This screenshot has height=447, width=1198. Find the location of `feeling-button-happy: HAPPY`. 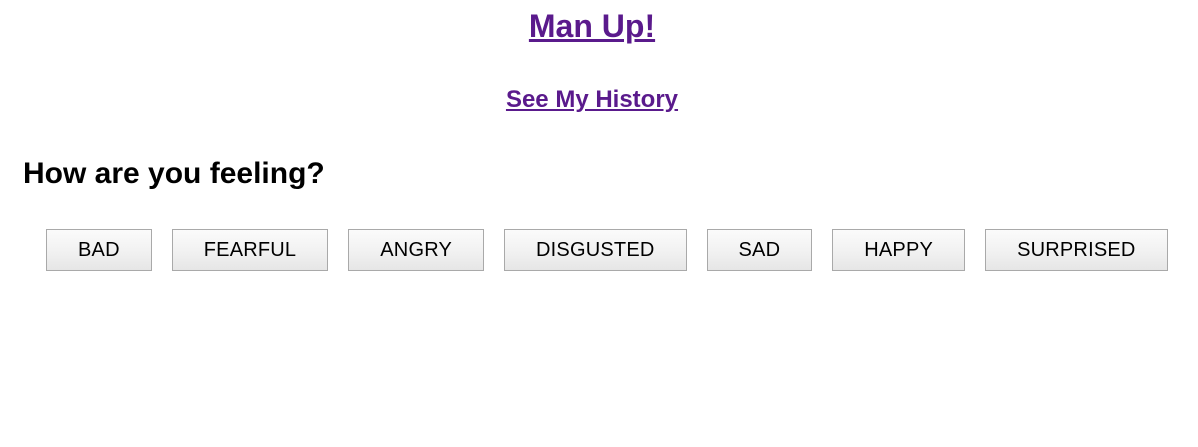

feeling-button-happy: HAPPY is located at coordinates (899, 250).